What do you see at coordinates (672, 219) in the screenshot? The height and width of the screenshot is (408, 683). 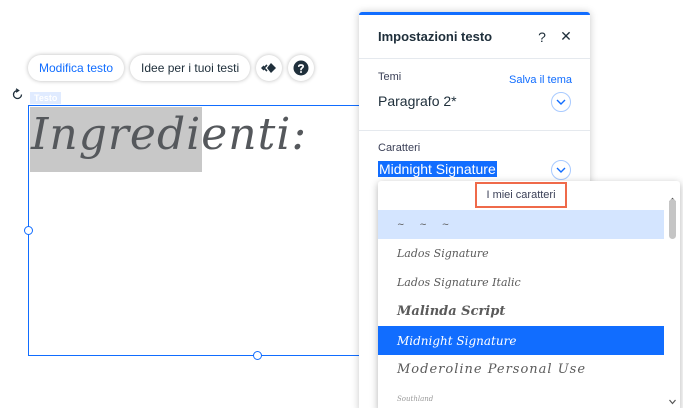 I see `dropdown-scroll-thumb` at bounding box center [672, 219].